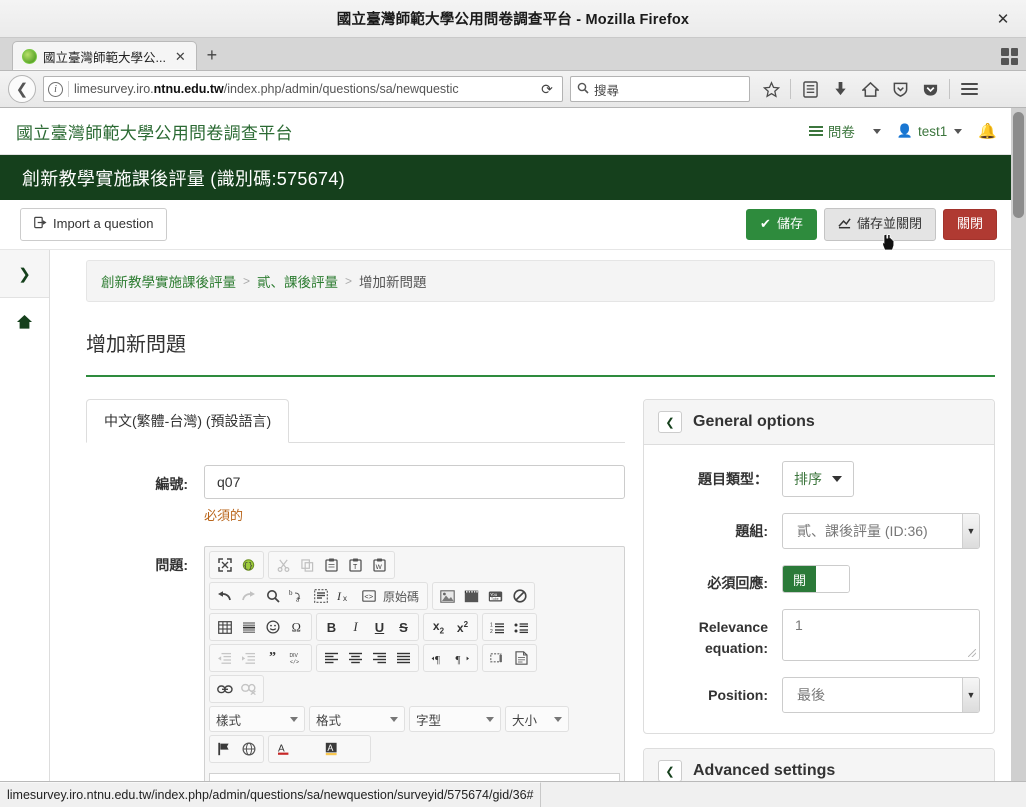 Image resolution: width=1026 pixels, height=807 pixels. What do you see at coordinates (497, 658) in the screenshot?
I see `iframe-icon` at bounding box center [497, 658].